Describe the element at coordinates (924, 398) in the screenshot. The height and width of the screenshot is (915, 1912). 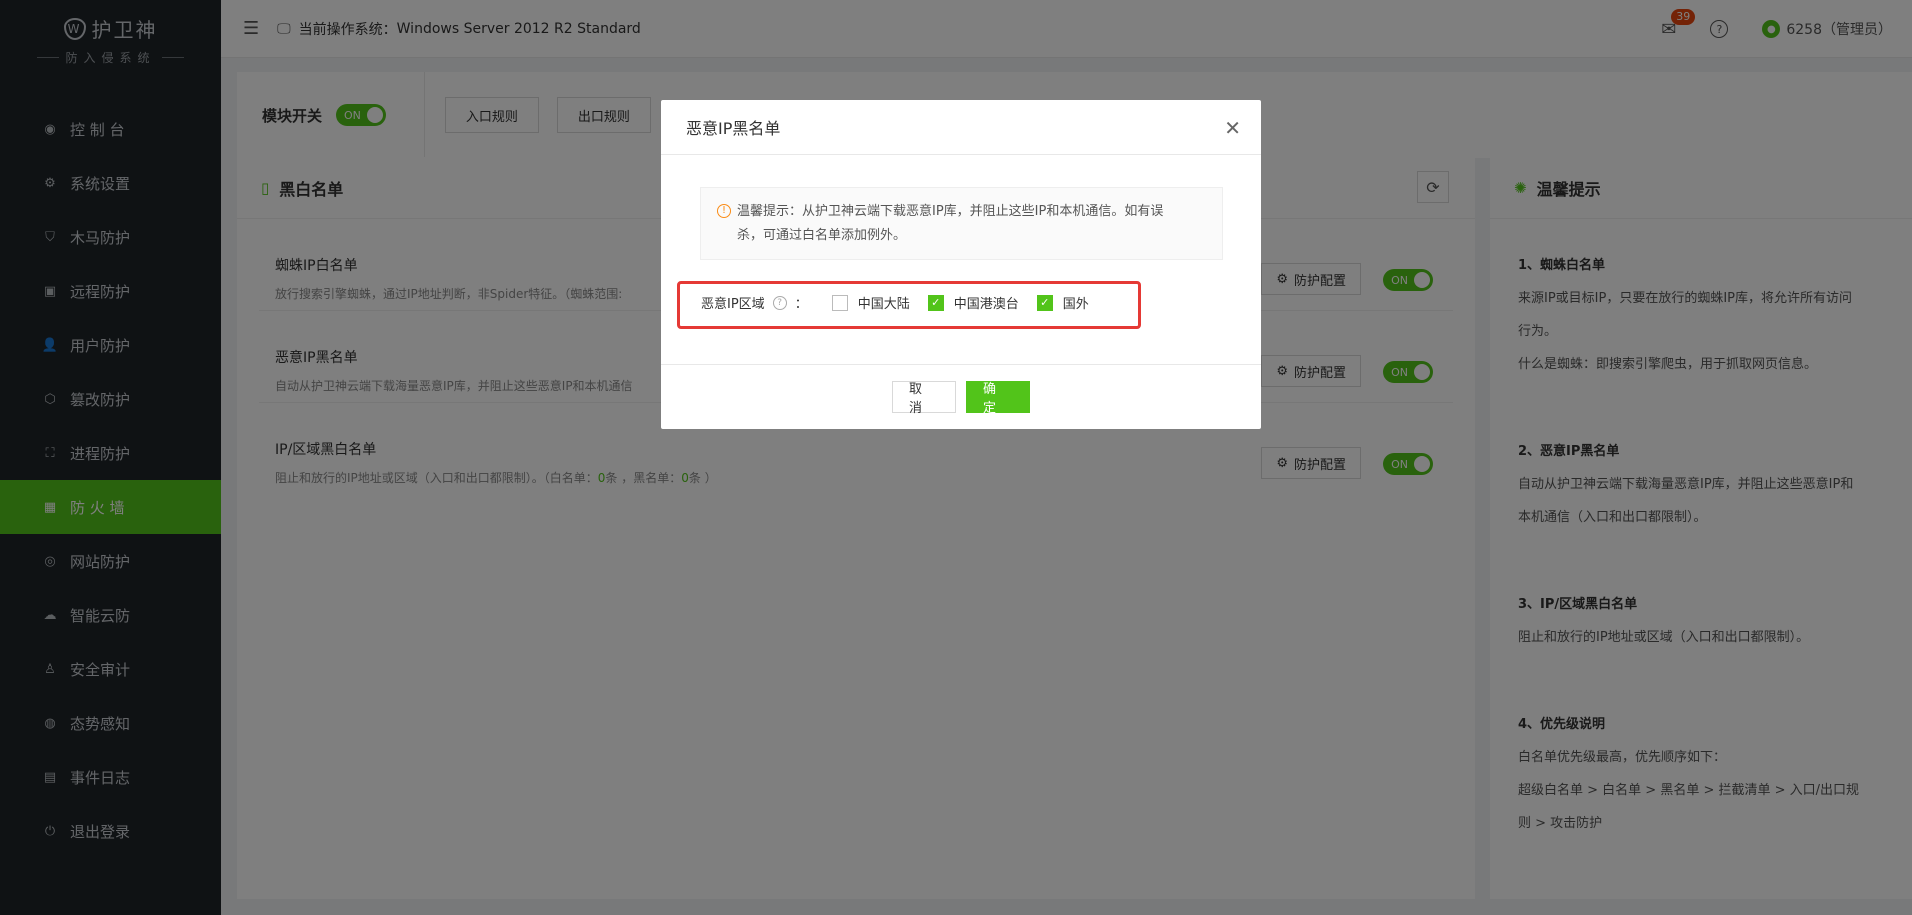
I see `cancel-button: 取 消` at that location.